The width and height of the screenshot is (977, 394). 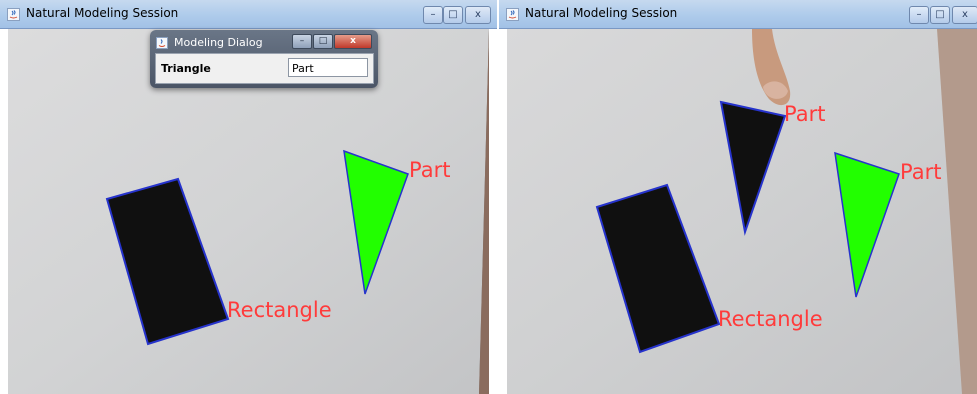 I want to click on dialog-minimize-button: –, so click(x=302, y=41).